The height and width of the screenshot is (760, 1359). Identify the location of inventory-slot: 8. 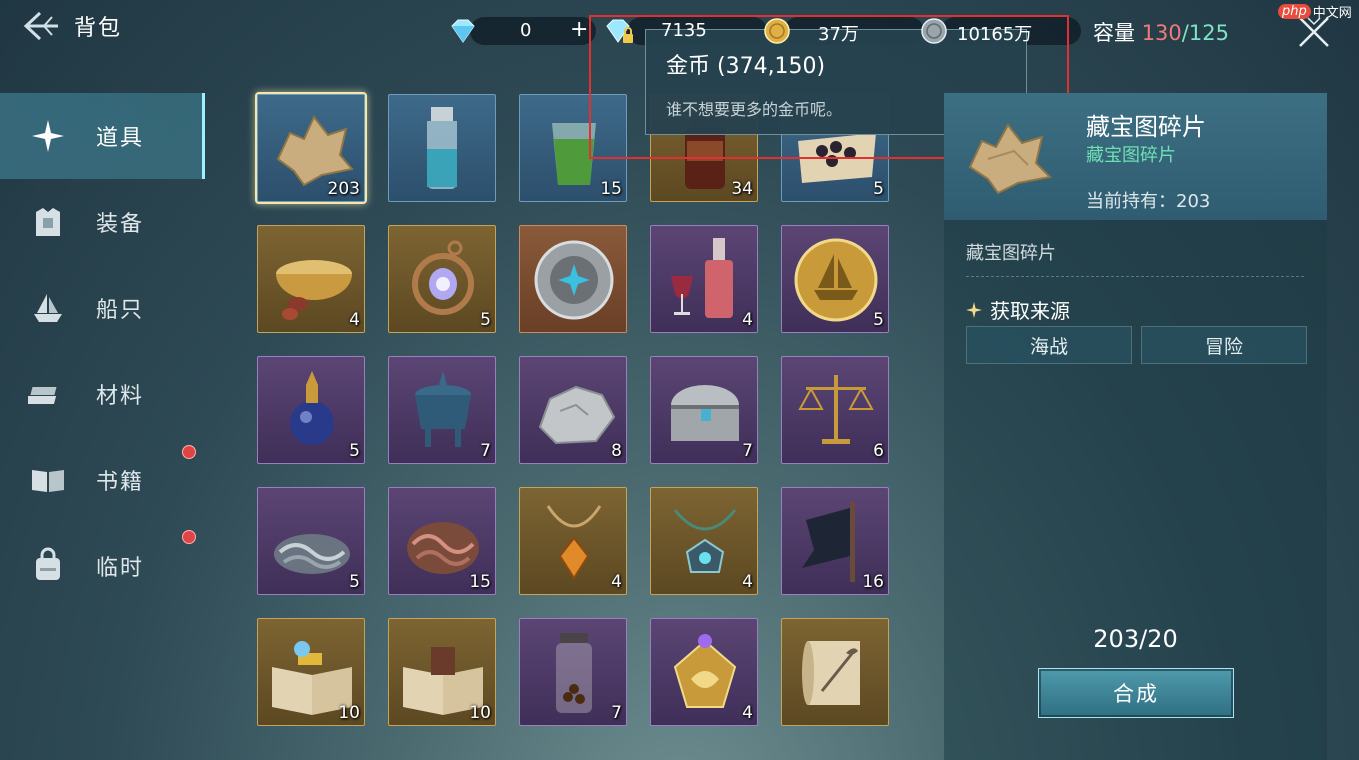
(573, 410).